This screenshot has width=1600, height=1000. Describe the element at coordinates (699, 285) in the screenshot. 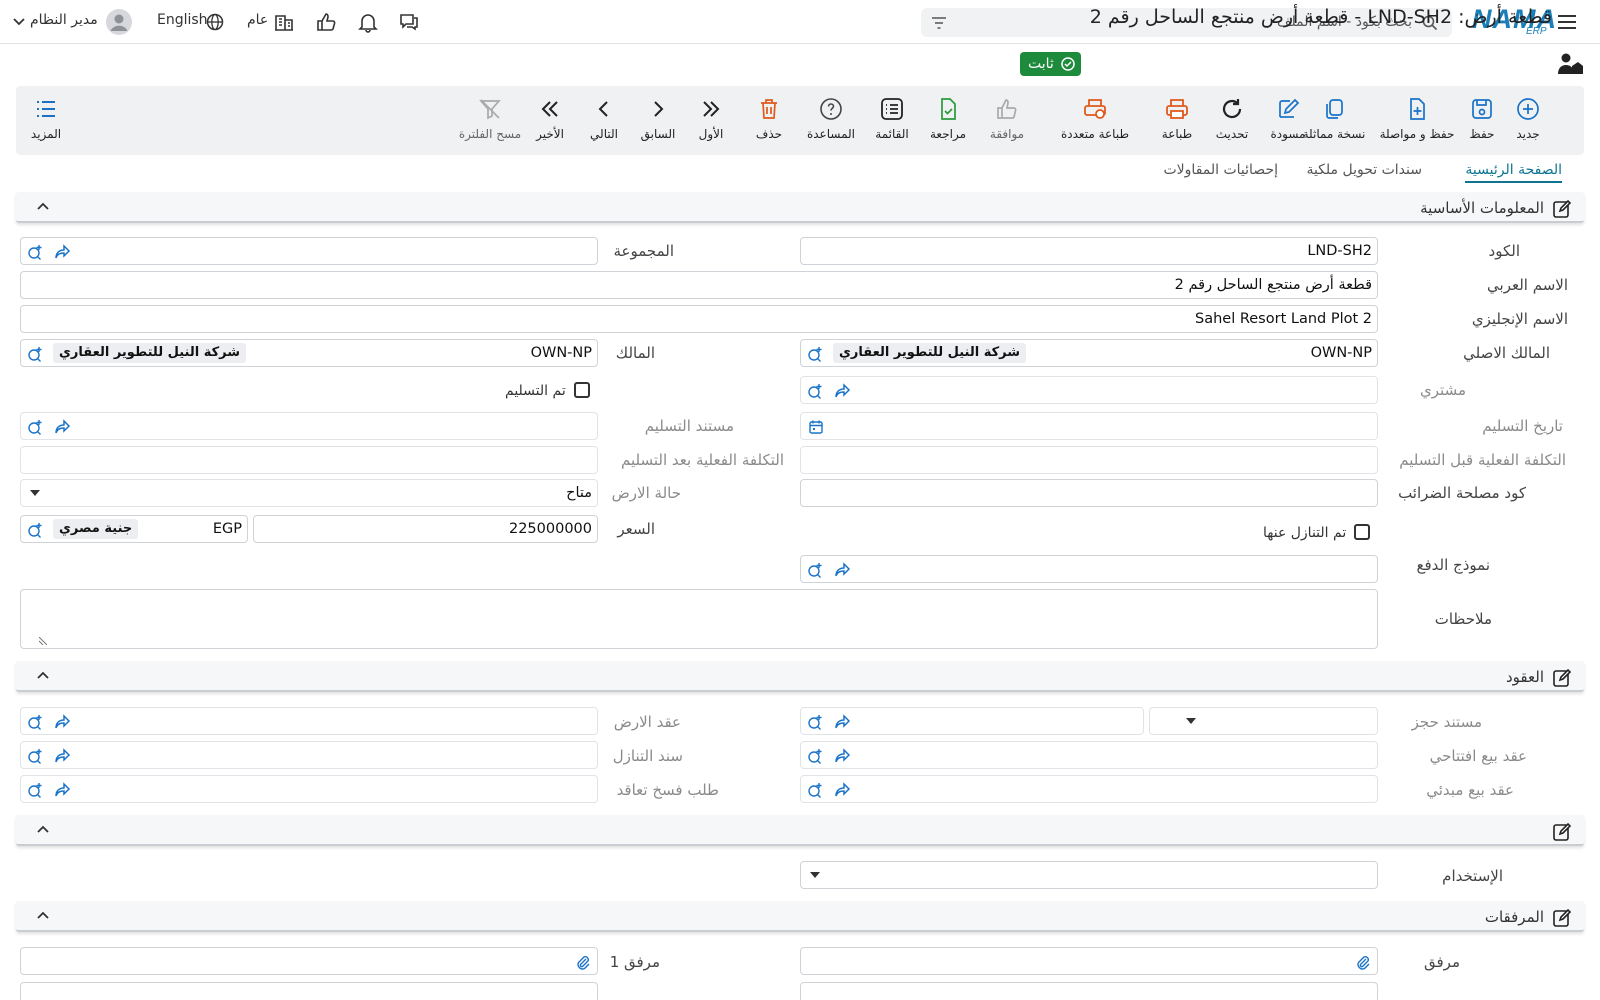

I see `arabic-name-field: قطعة أرض منتجع الساحل رقم 2` at that location.